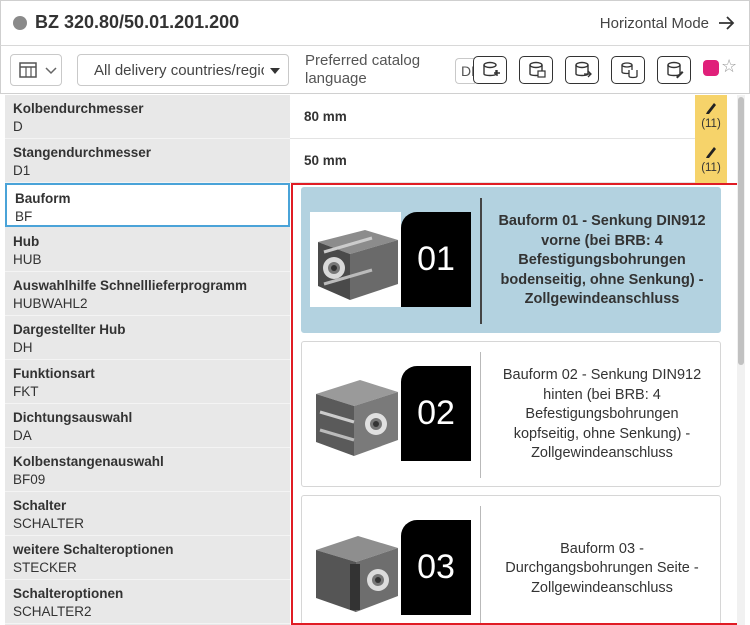 The width and height of the screenshot is (750, 625). I want to click on attribute-item-selected: Bauform BF, so click(147, 205).